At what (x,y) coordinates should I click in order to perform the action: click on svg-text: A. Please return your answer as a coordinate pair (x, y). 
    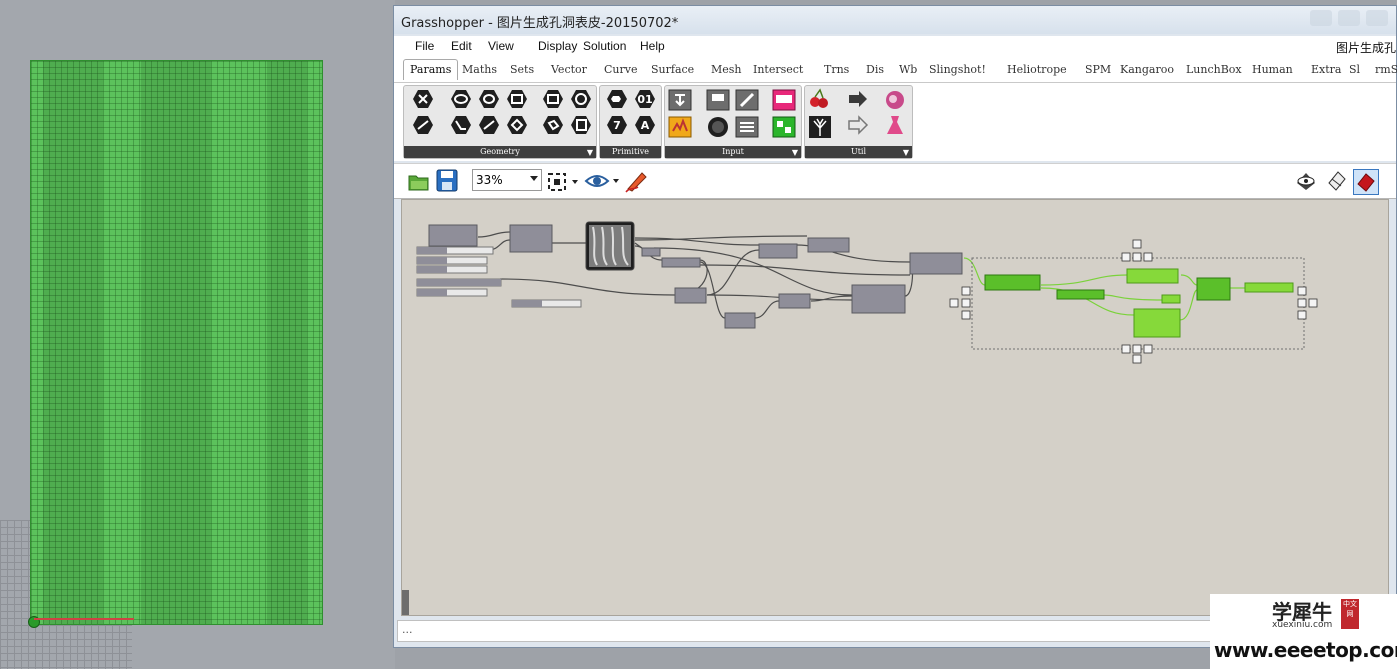
    Looking at the image, I should click on (645, 125).